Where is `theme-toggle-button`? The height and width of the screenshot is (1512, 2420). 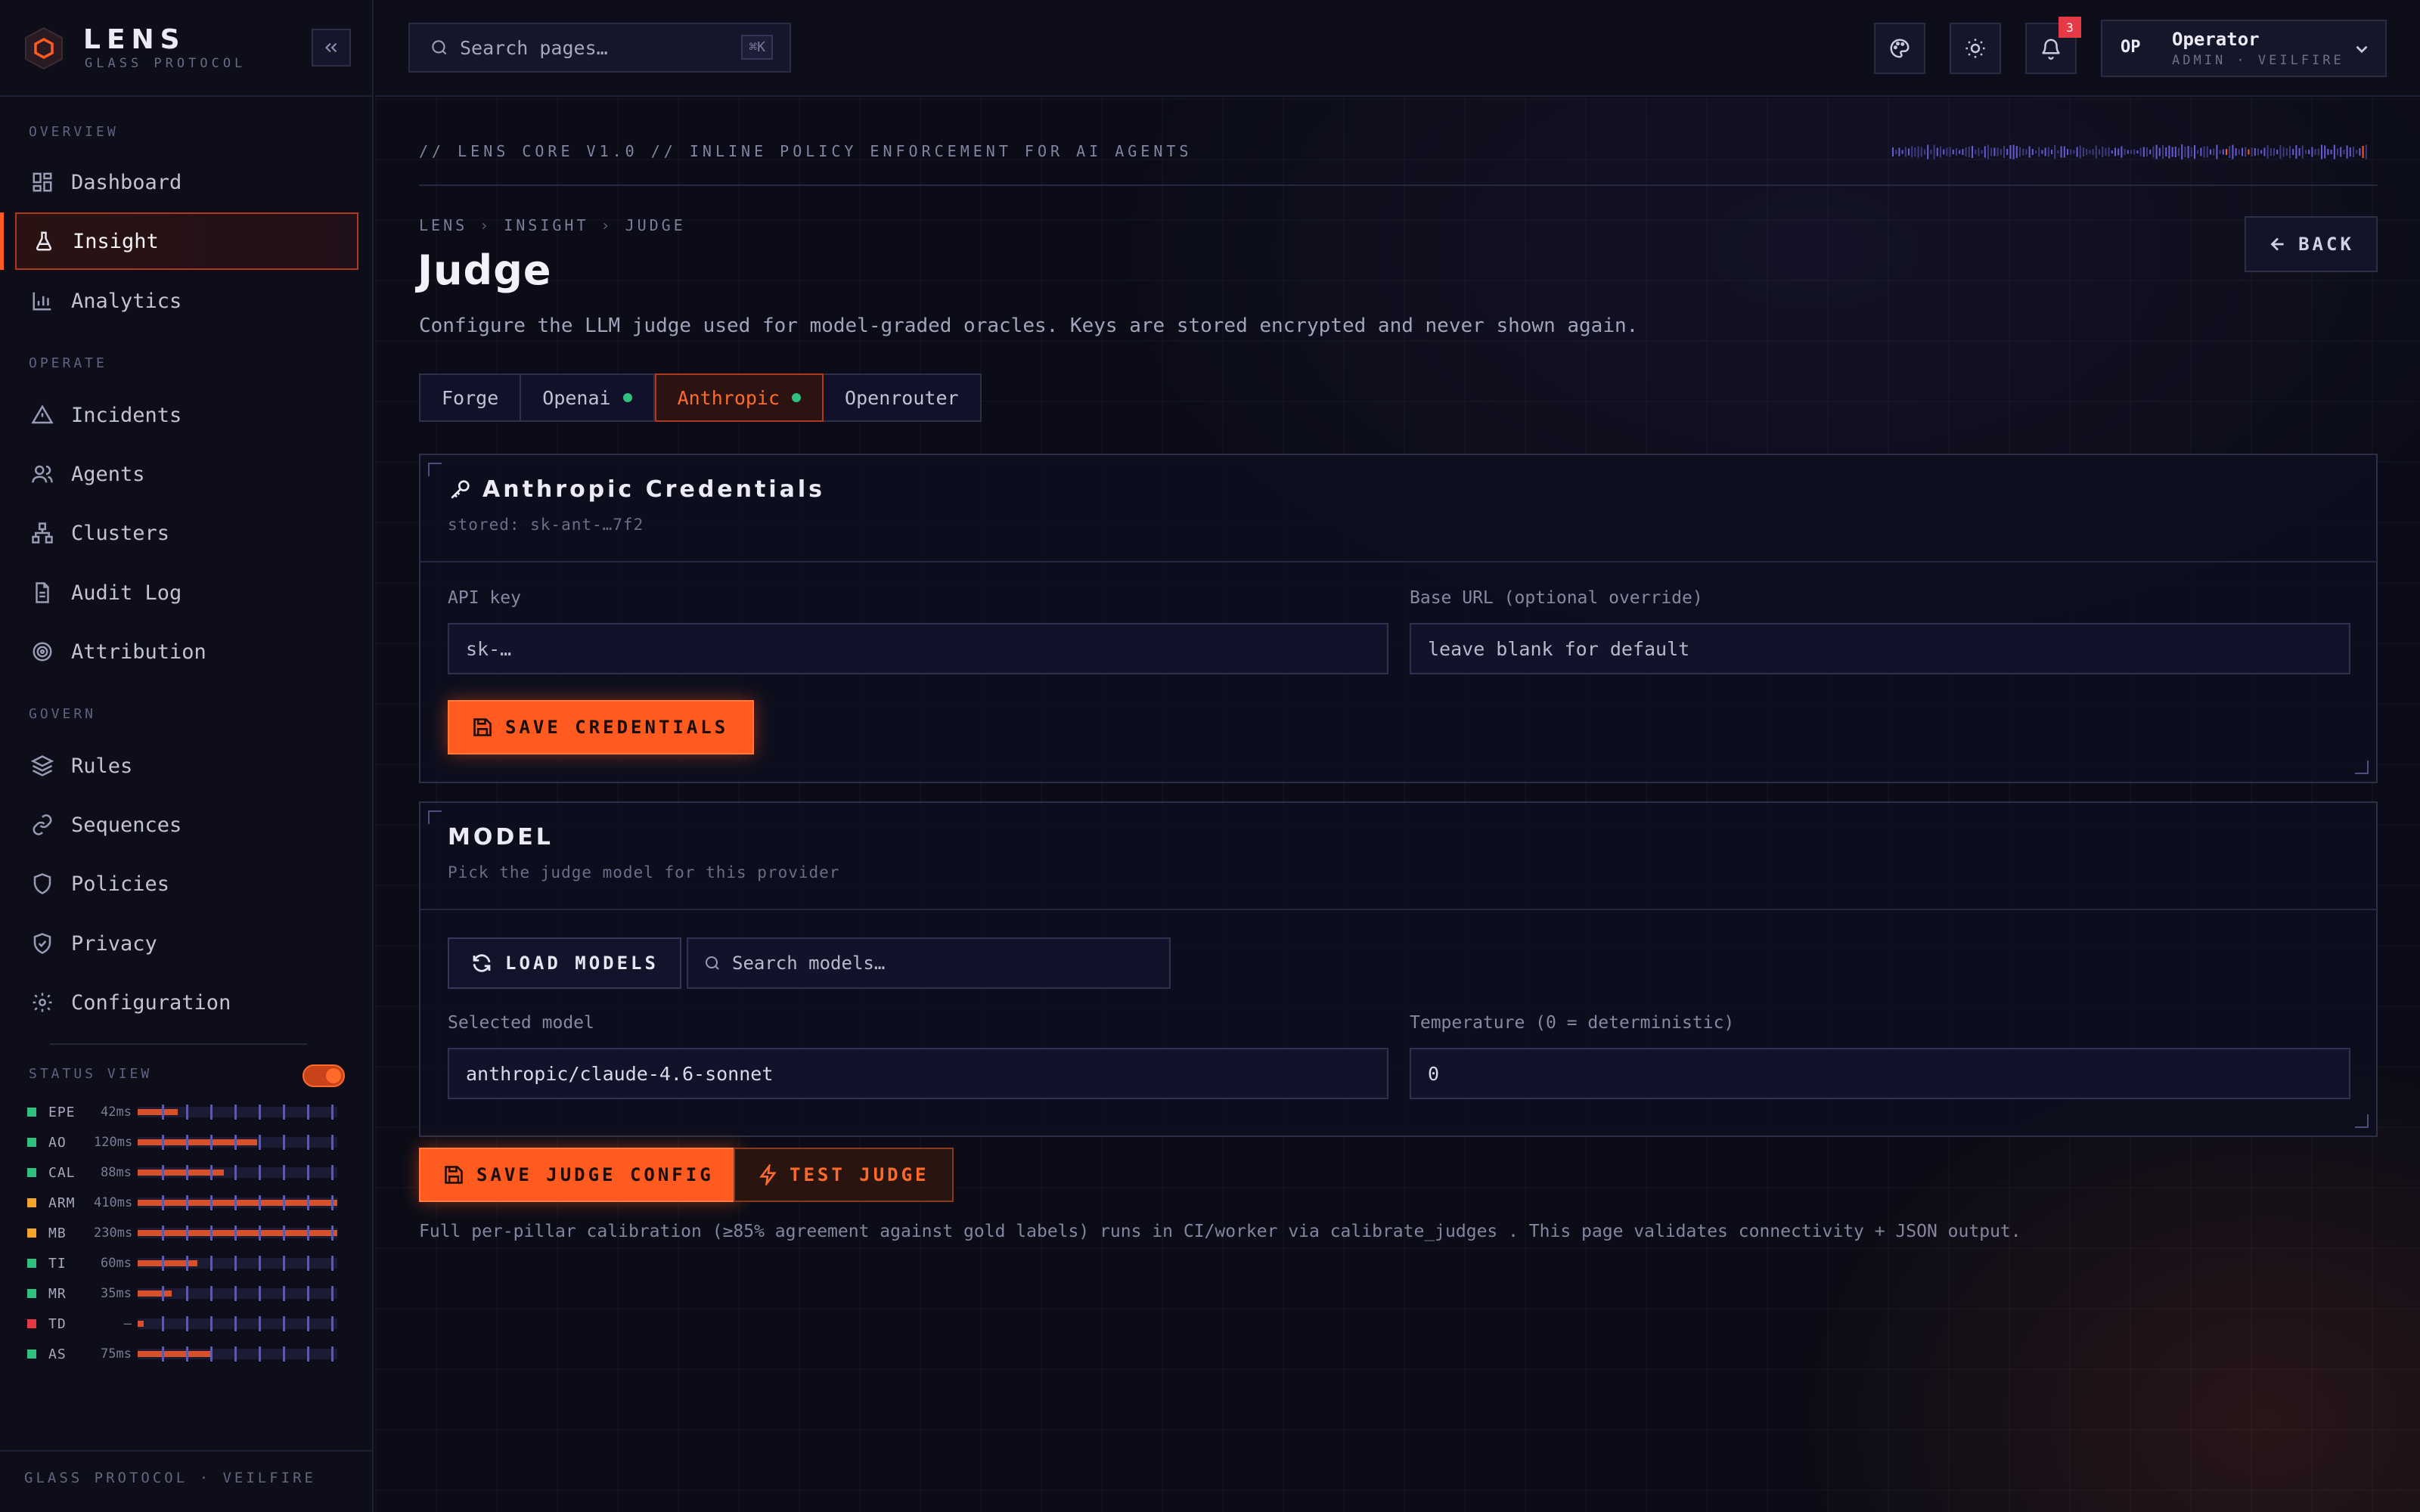
theme-toggle-button is located at coordinates (1975, 48).